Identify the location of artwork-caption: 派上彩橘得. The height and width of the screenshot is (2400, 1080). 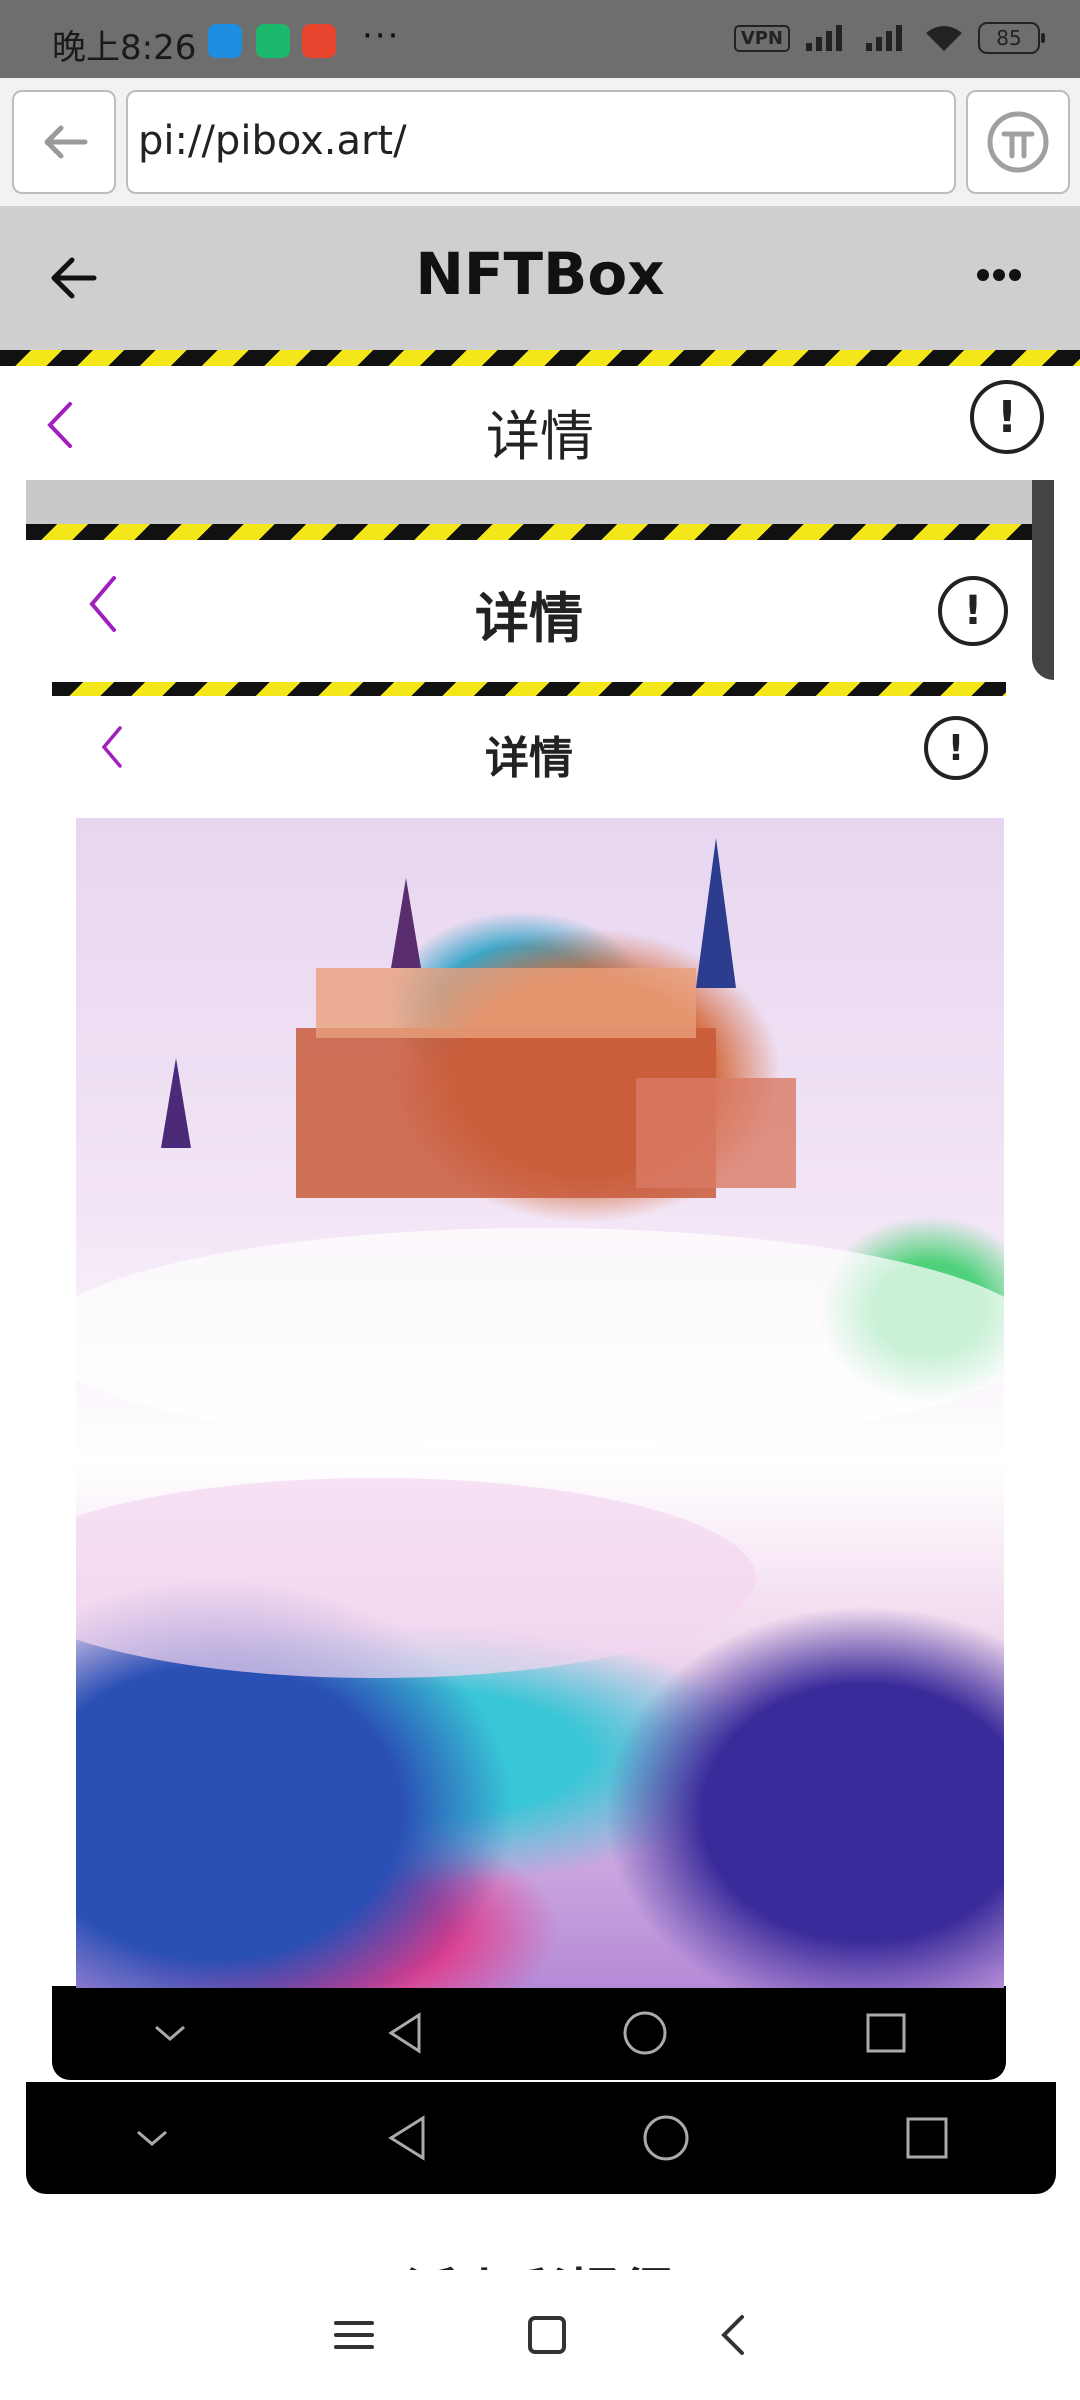
(540, 2260).